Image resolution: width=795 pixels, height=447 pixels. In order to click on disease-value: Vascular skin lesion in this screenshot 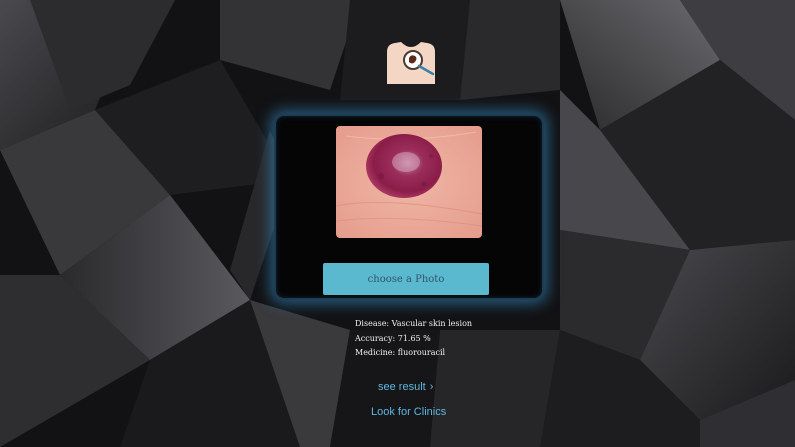, I will do `click(432, 323)`.